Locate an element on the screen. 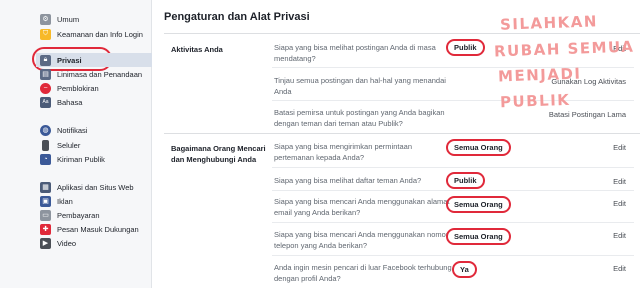  mobile-icon is located at coordinates (45, 145).